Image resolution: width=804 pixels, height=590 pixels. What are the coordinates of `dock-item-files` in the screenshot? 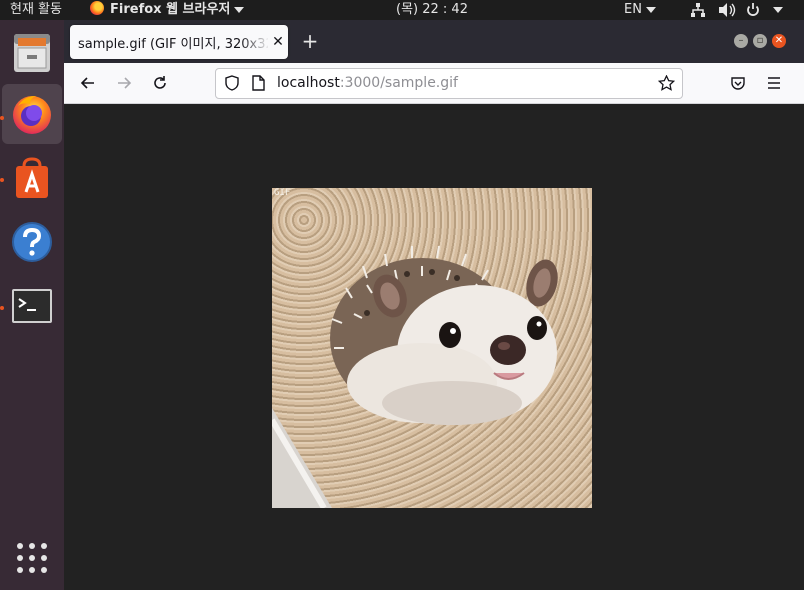 It's located at (32, 52).